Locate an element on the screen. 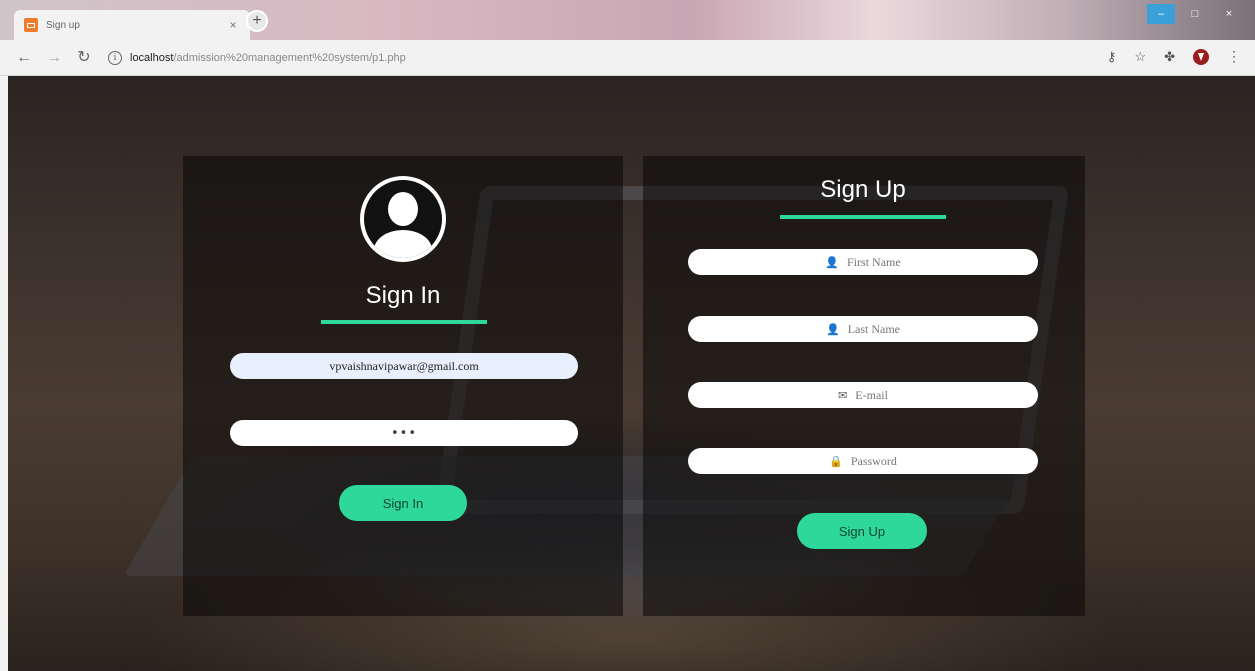  toolbar-icons: ⚷ ☆ ✤ ⋮ is located at coordinates (1174, 56).